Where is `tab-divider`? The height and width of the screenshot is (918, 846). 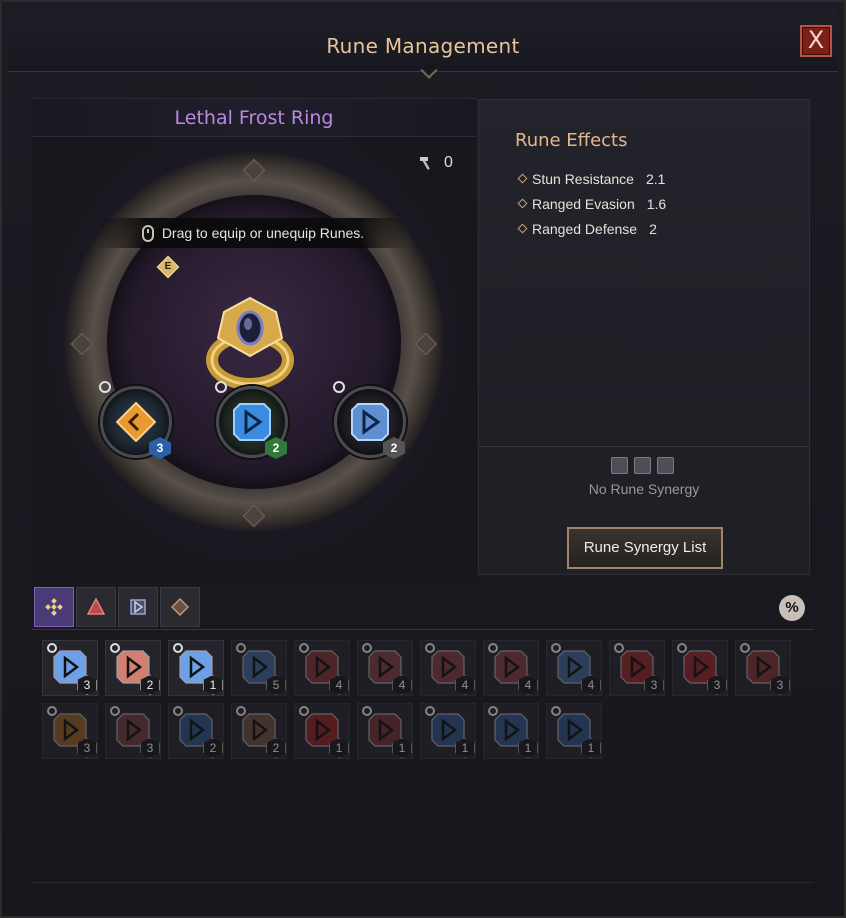 tab-divider is located at coordinates (423, 629).